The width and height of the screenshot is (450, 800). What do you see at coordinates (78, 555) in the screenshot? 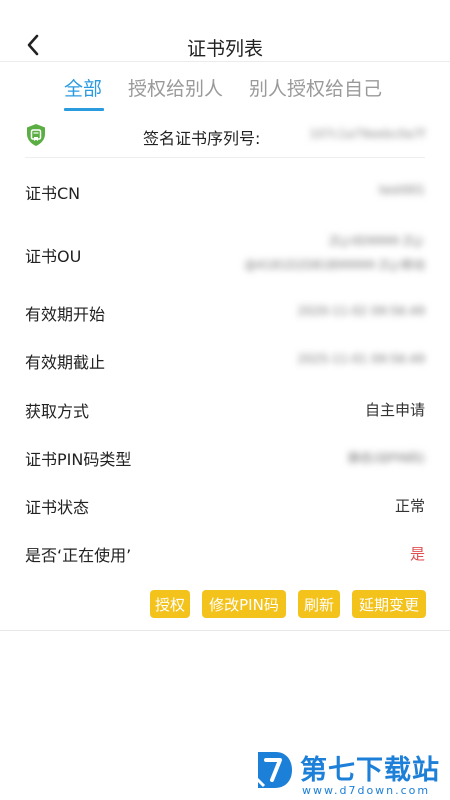
I see `in-use-label: 是否‘正在使用’` at bounding box center [78, 555].